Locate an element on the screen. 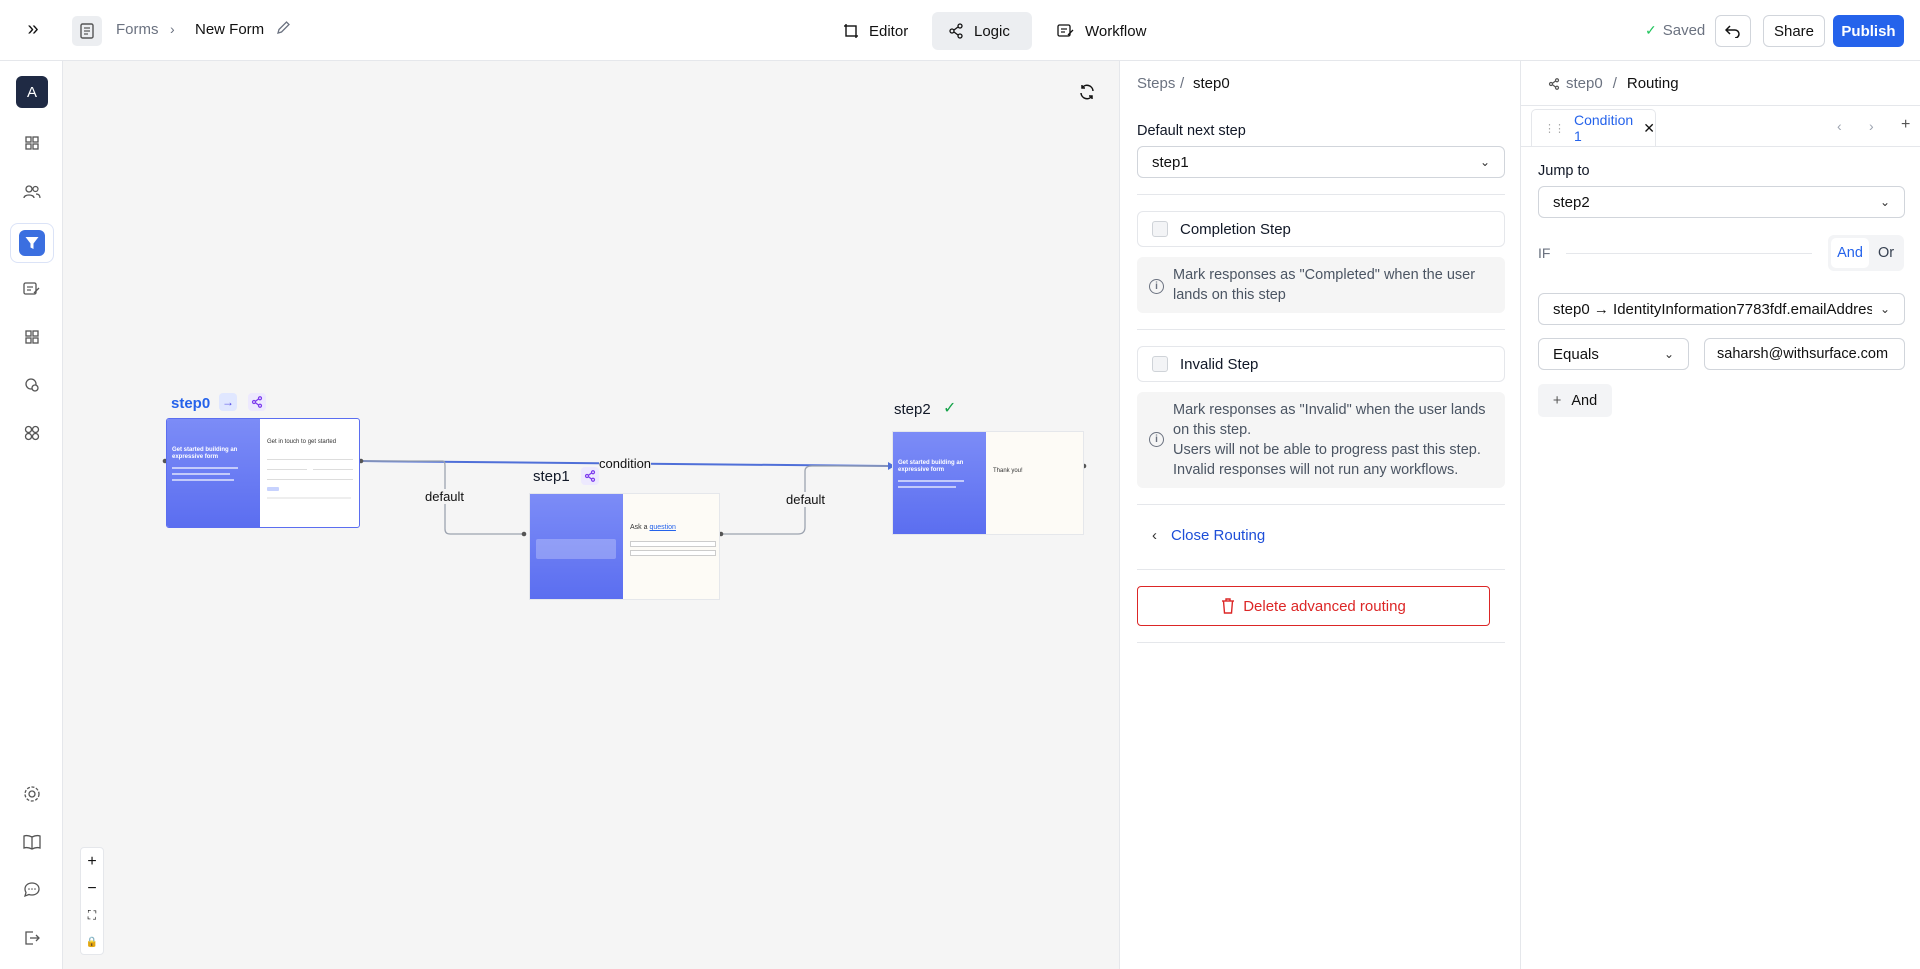 The width and height of the screenshot is (1920, 969). add-and-condition-button: + And is located at coordinates (1575, 400).